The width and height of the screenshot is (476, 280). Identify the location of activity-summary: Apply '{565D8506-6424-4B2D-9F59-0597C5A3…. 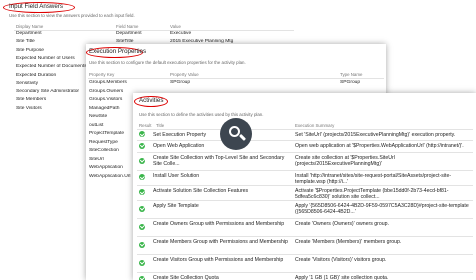
(382, 209).